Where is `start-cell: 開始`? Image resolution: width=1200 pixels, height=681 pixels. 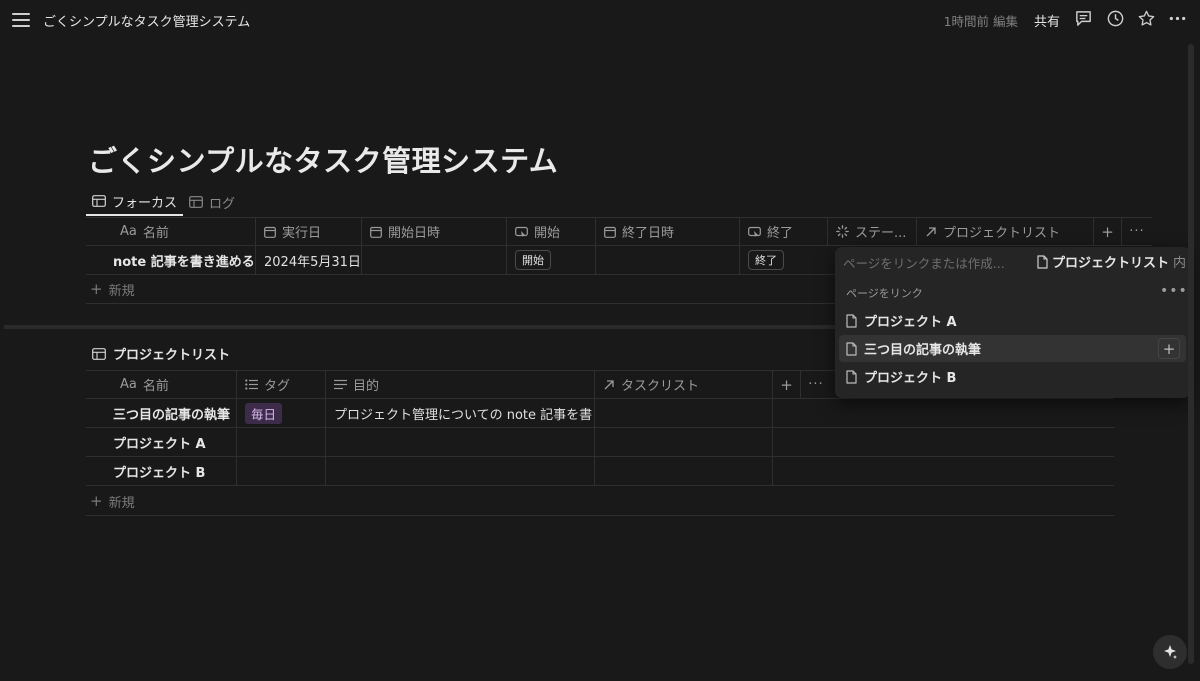 start-cell: 開始 is located at coordinates (551, 260).